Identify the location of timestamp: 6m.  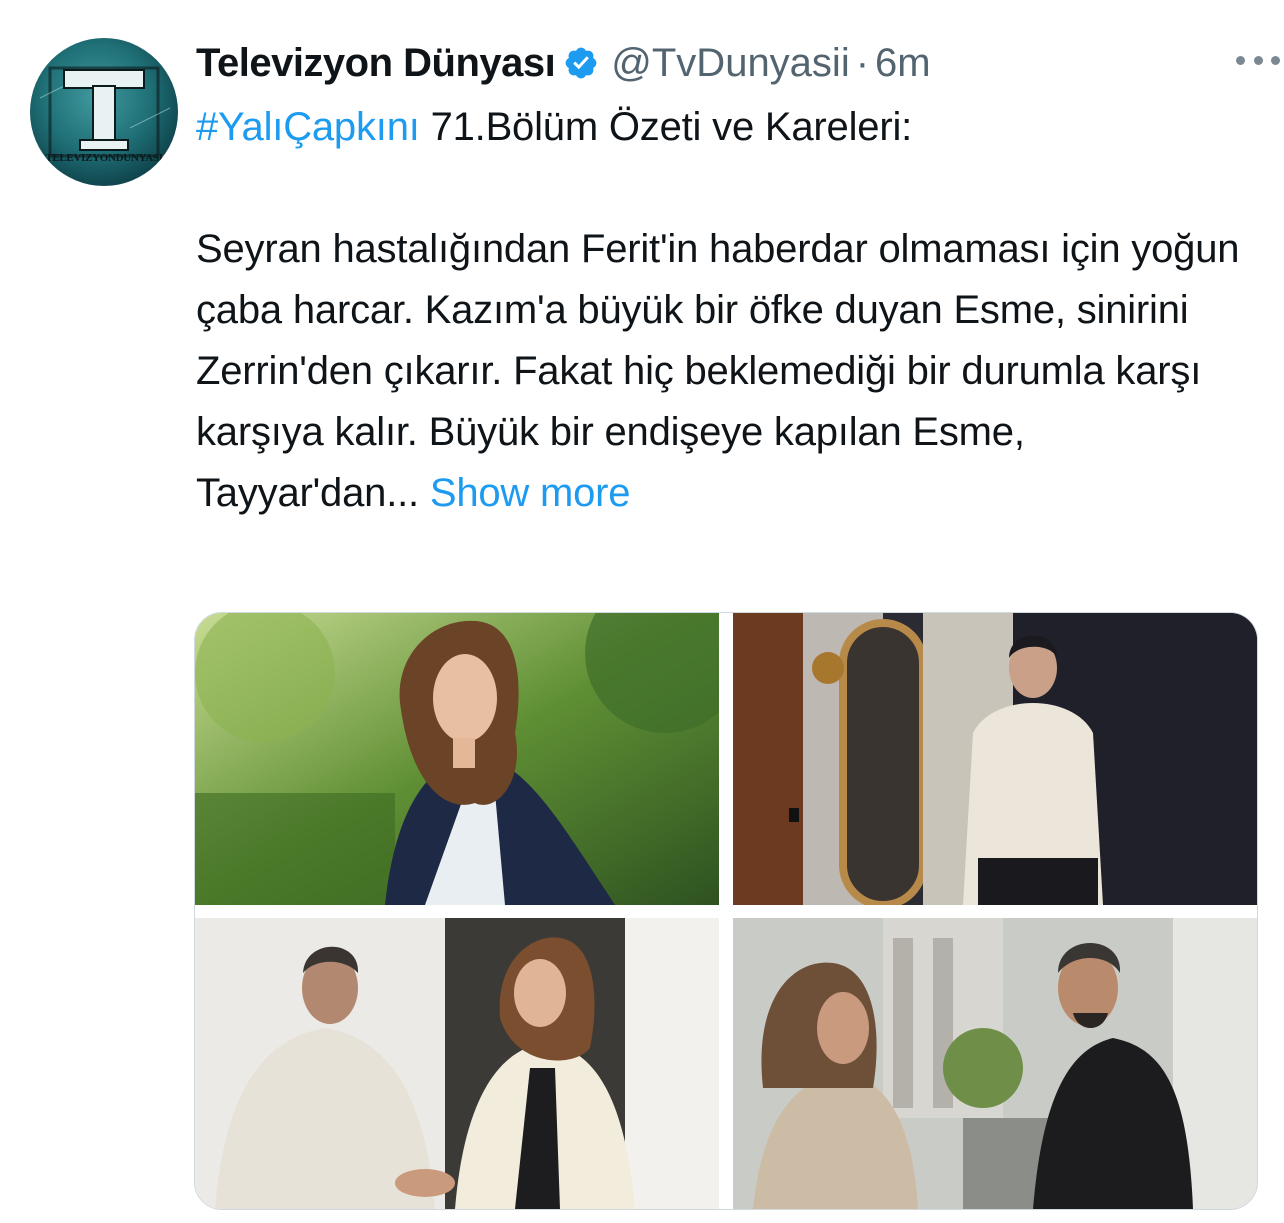
(903, 63).